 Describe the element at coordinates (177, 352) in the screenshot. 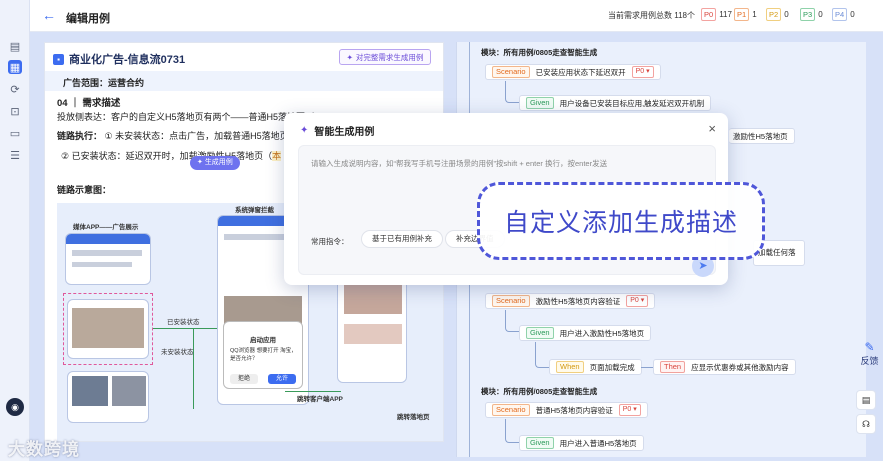

I see `diagram-not-installed-label: 未安装状态` at that location.